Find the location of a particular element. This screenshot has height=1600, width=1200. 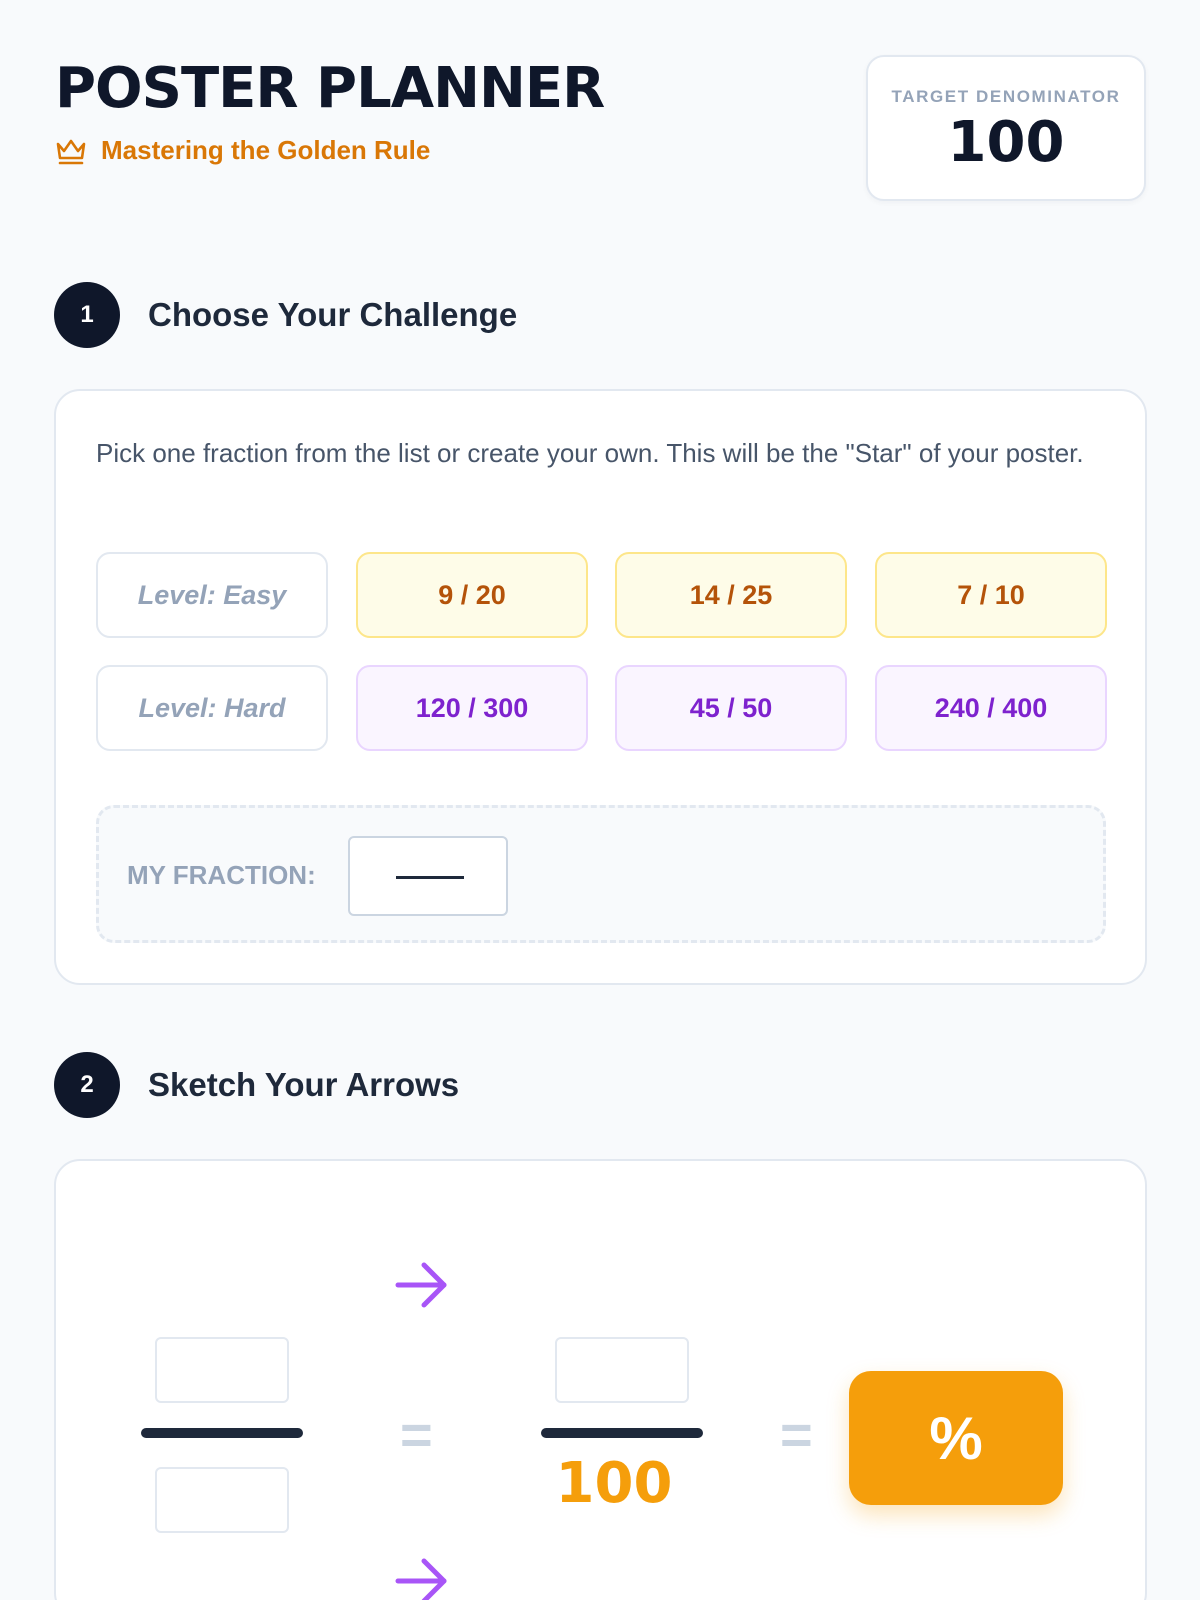

fraction-option-easy: 14 / 25 is located at coordinates (731, 595).